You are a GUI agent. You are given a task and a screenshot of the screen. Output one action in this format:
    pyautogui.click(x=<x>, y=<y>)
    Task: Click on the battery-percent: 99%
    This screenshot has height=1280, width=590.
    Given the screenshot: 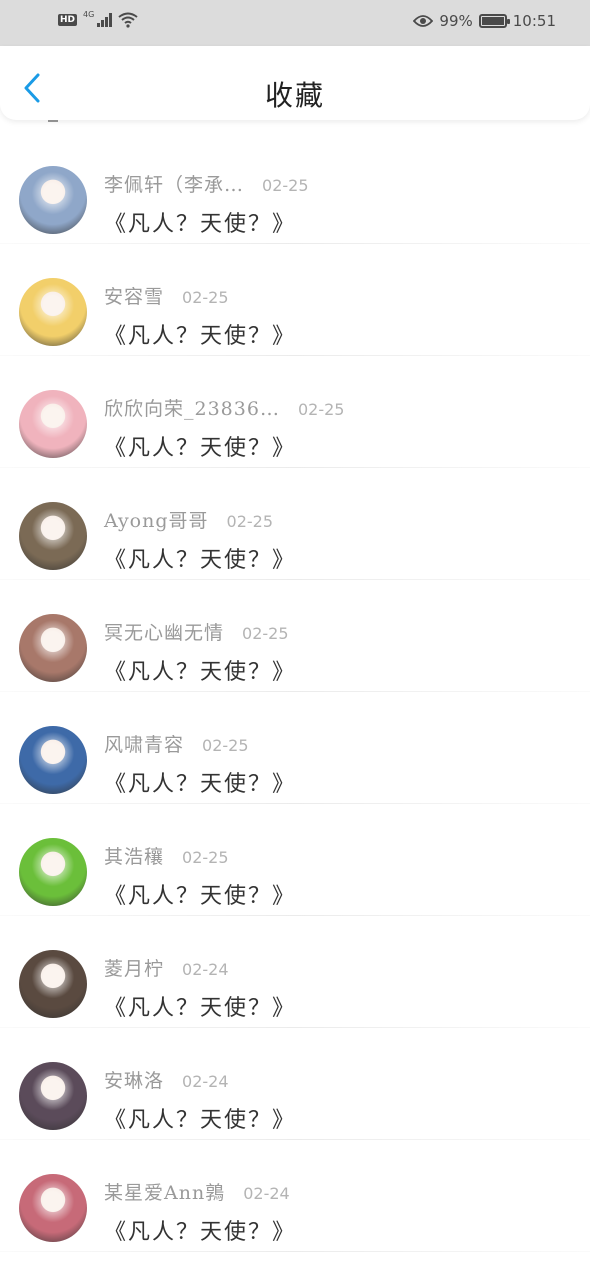 What is the action you would take?
    pyautogui.click(x=456, y=21)
    